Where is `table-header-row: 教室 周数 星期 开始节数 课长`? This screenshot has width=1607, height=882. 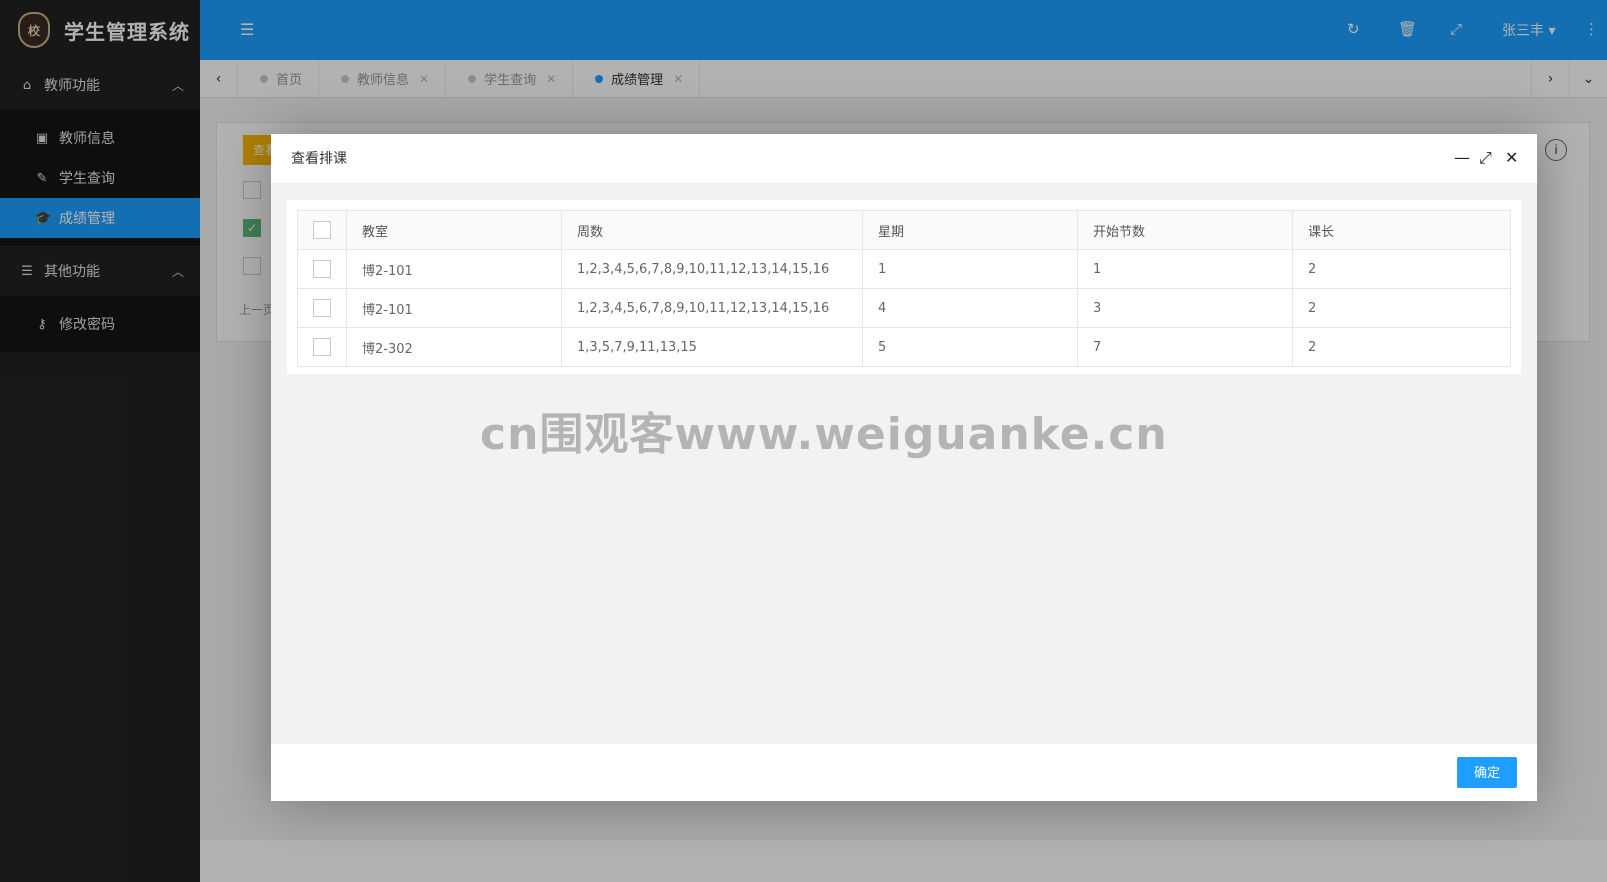
table-header-row: 教室 周数 星期 开始节数 课长 is located at coordinates (904, 230).